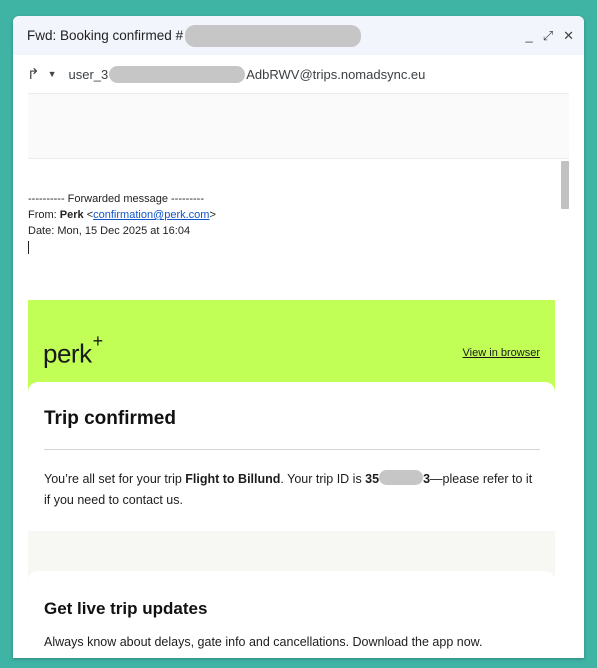  I want to click on text-cursor, so click(28, 247).